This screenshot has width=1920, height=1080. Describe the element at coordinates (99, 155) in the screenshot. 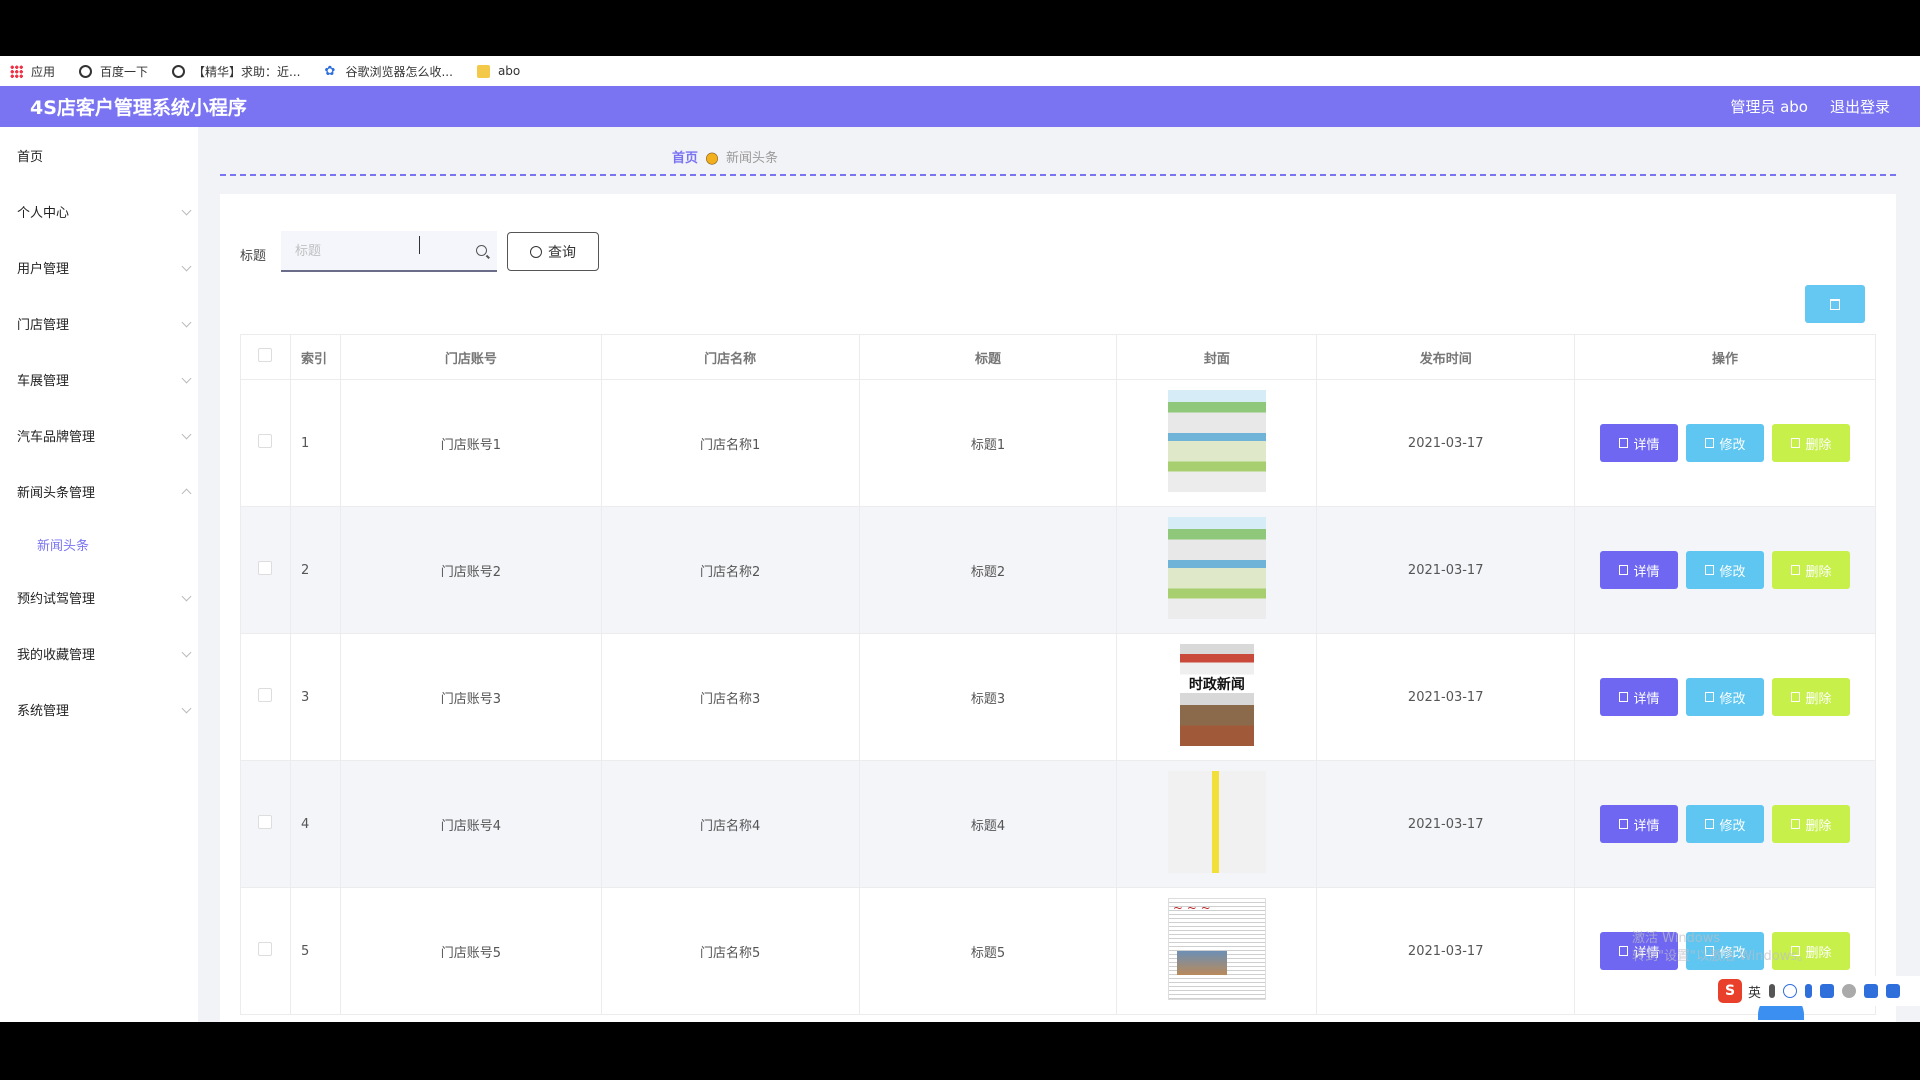

I see `sidebar-item-home: 首页` at that location.